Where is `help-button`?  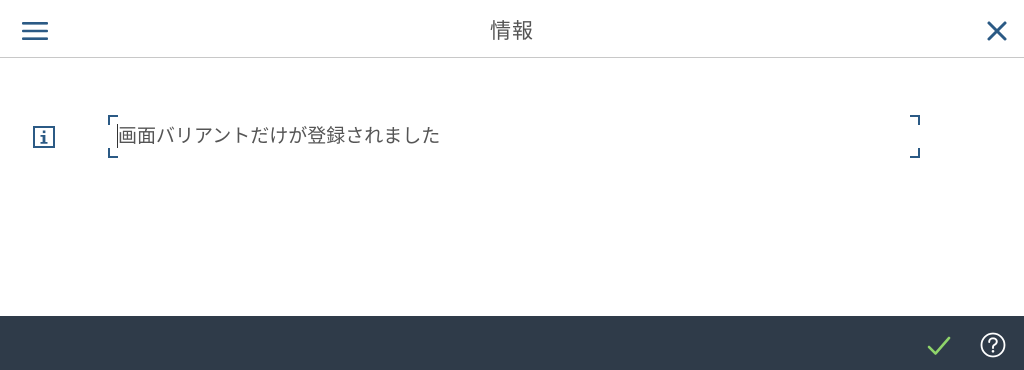 help-button is located at coordinates (993, 345).